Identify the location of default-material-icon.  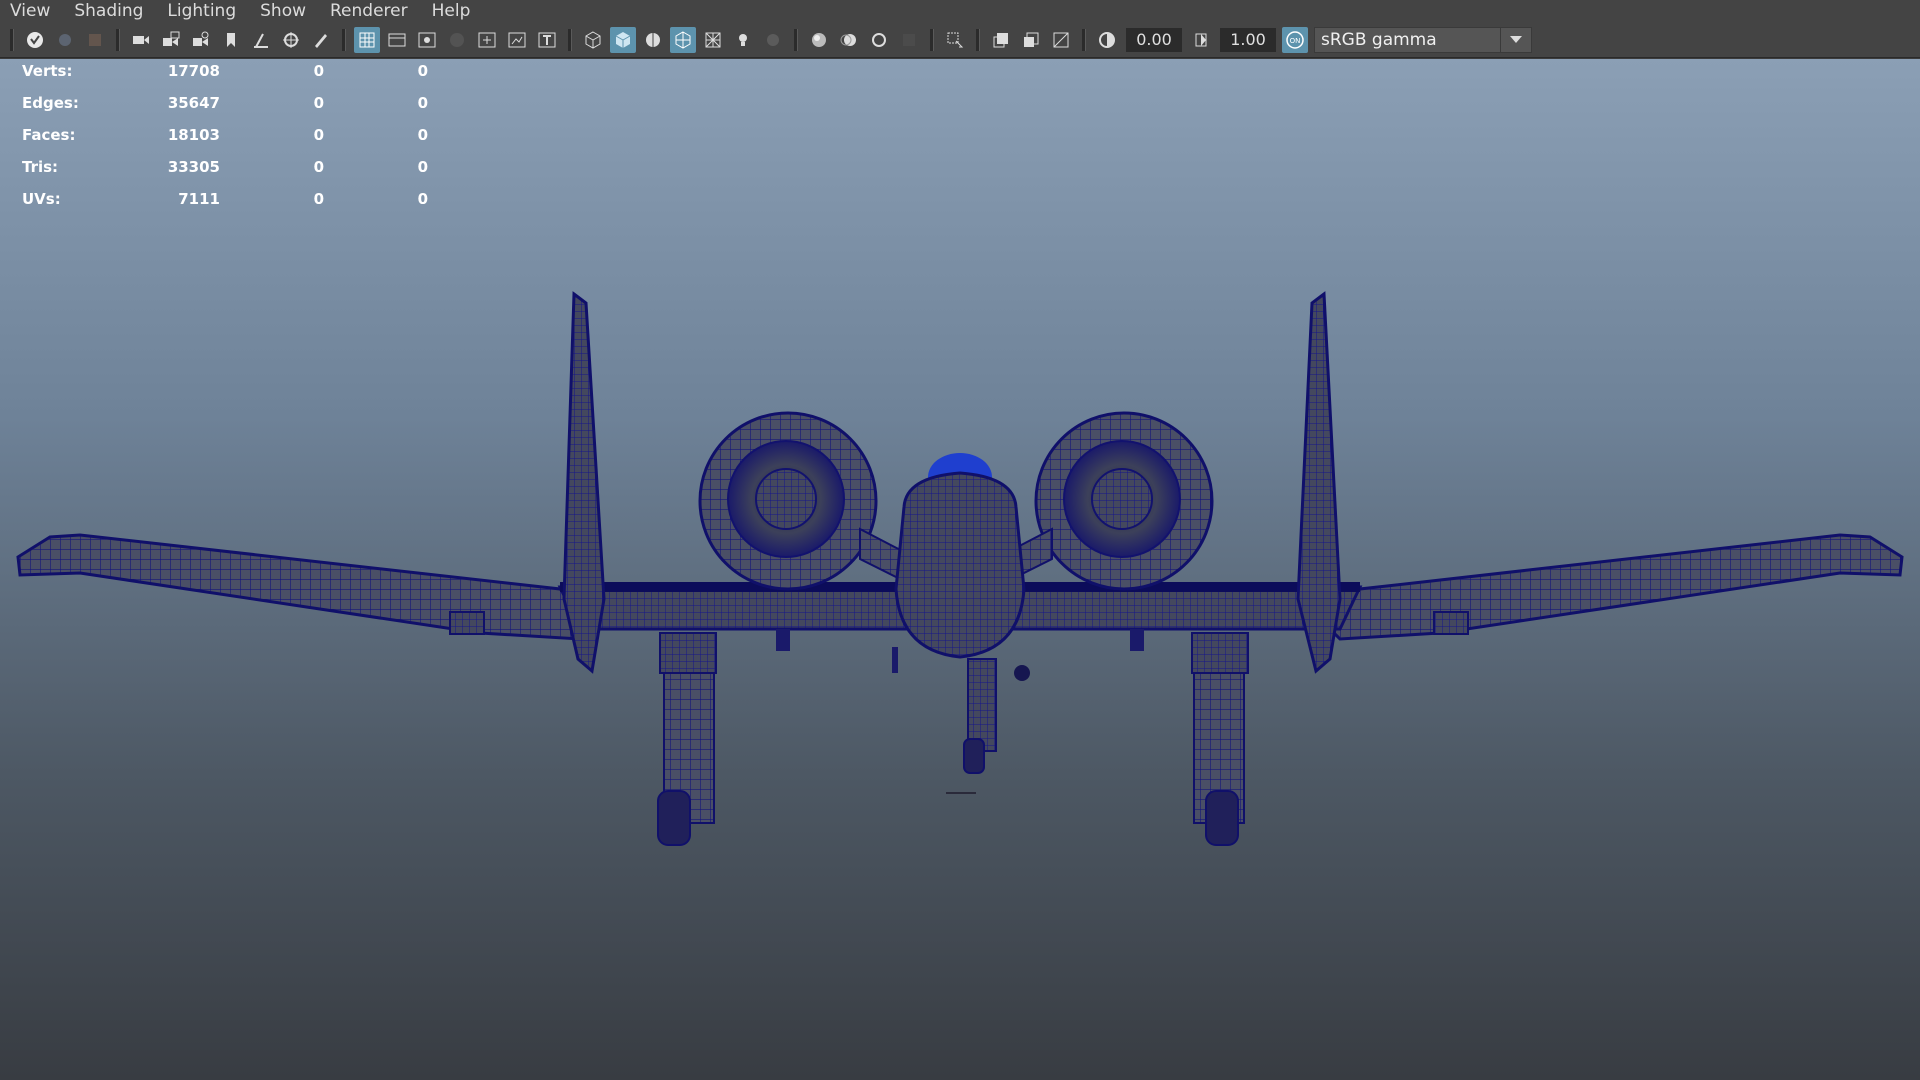
(653, 40).